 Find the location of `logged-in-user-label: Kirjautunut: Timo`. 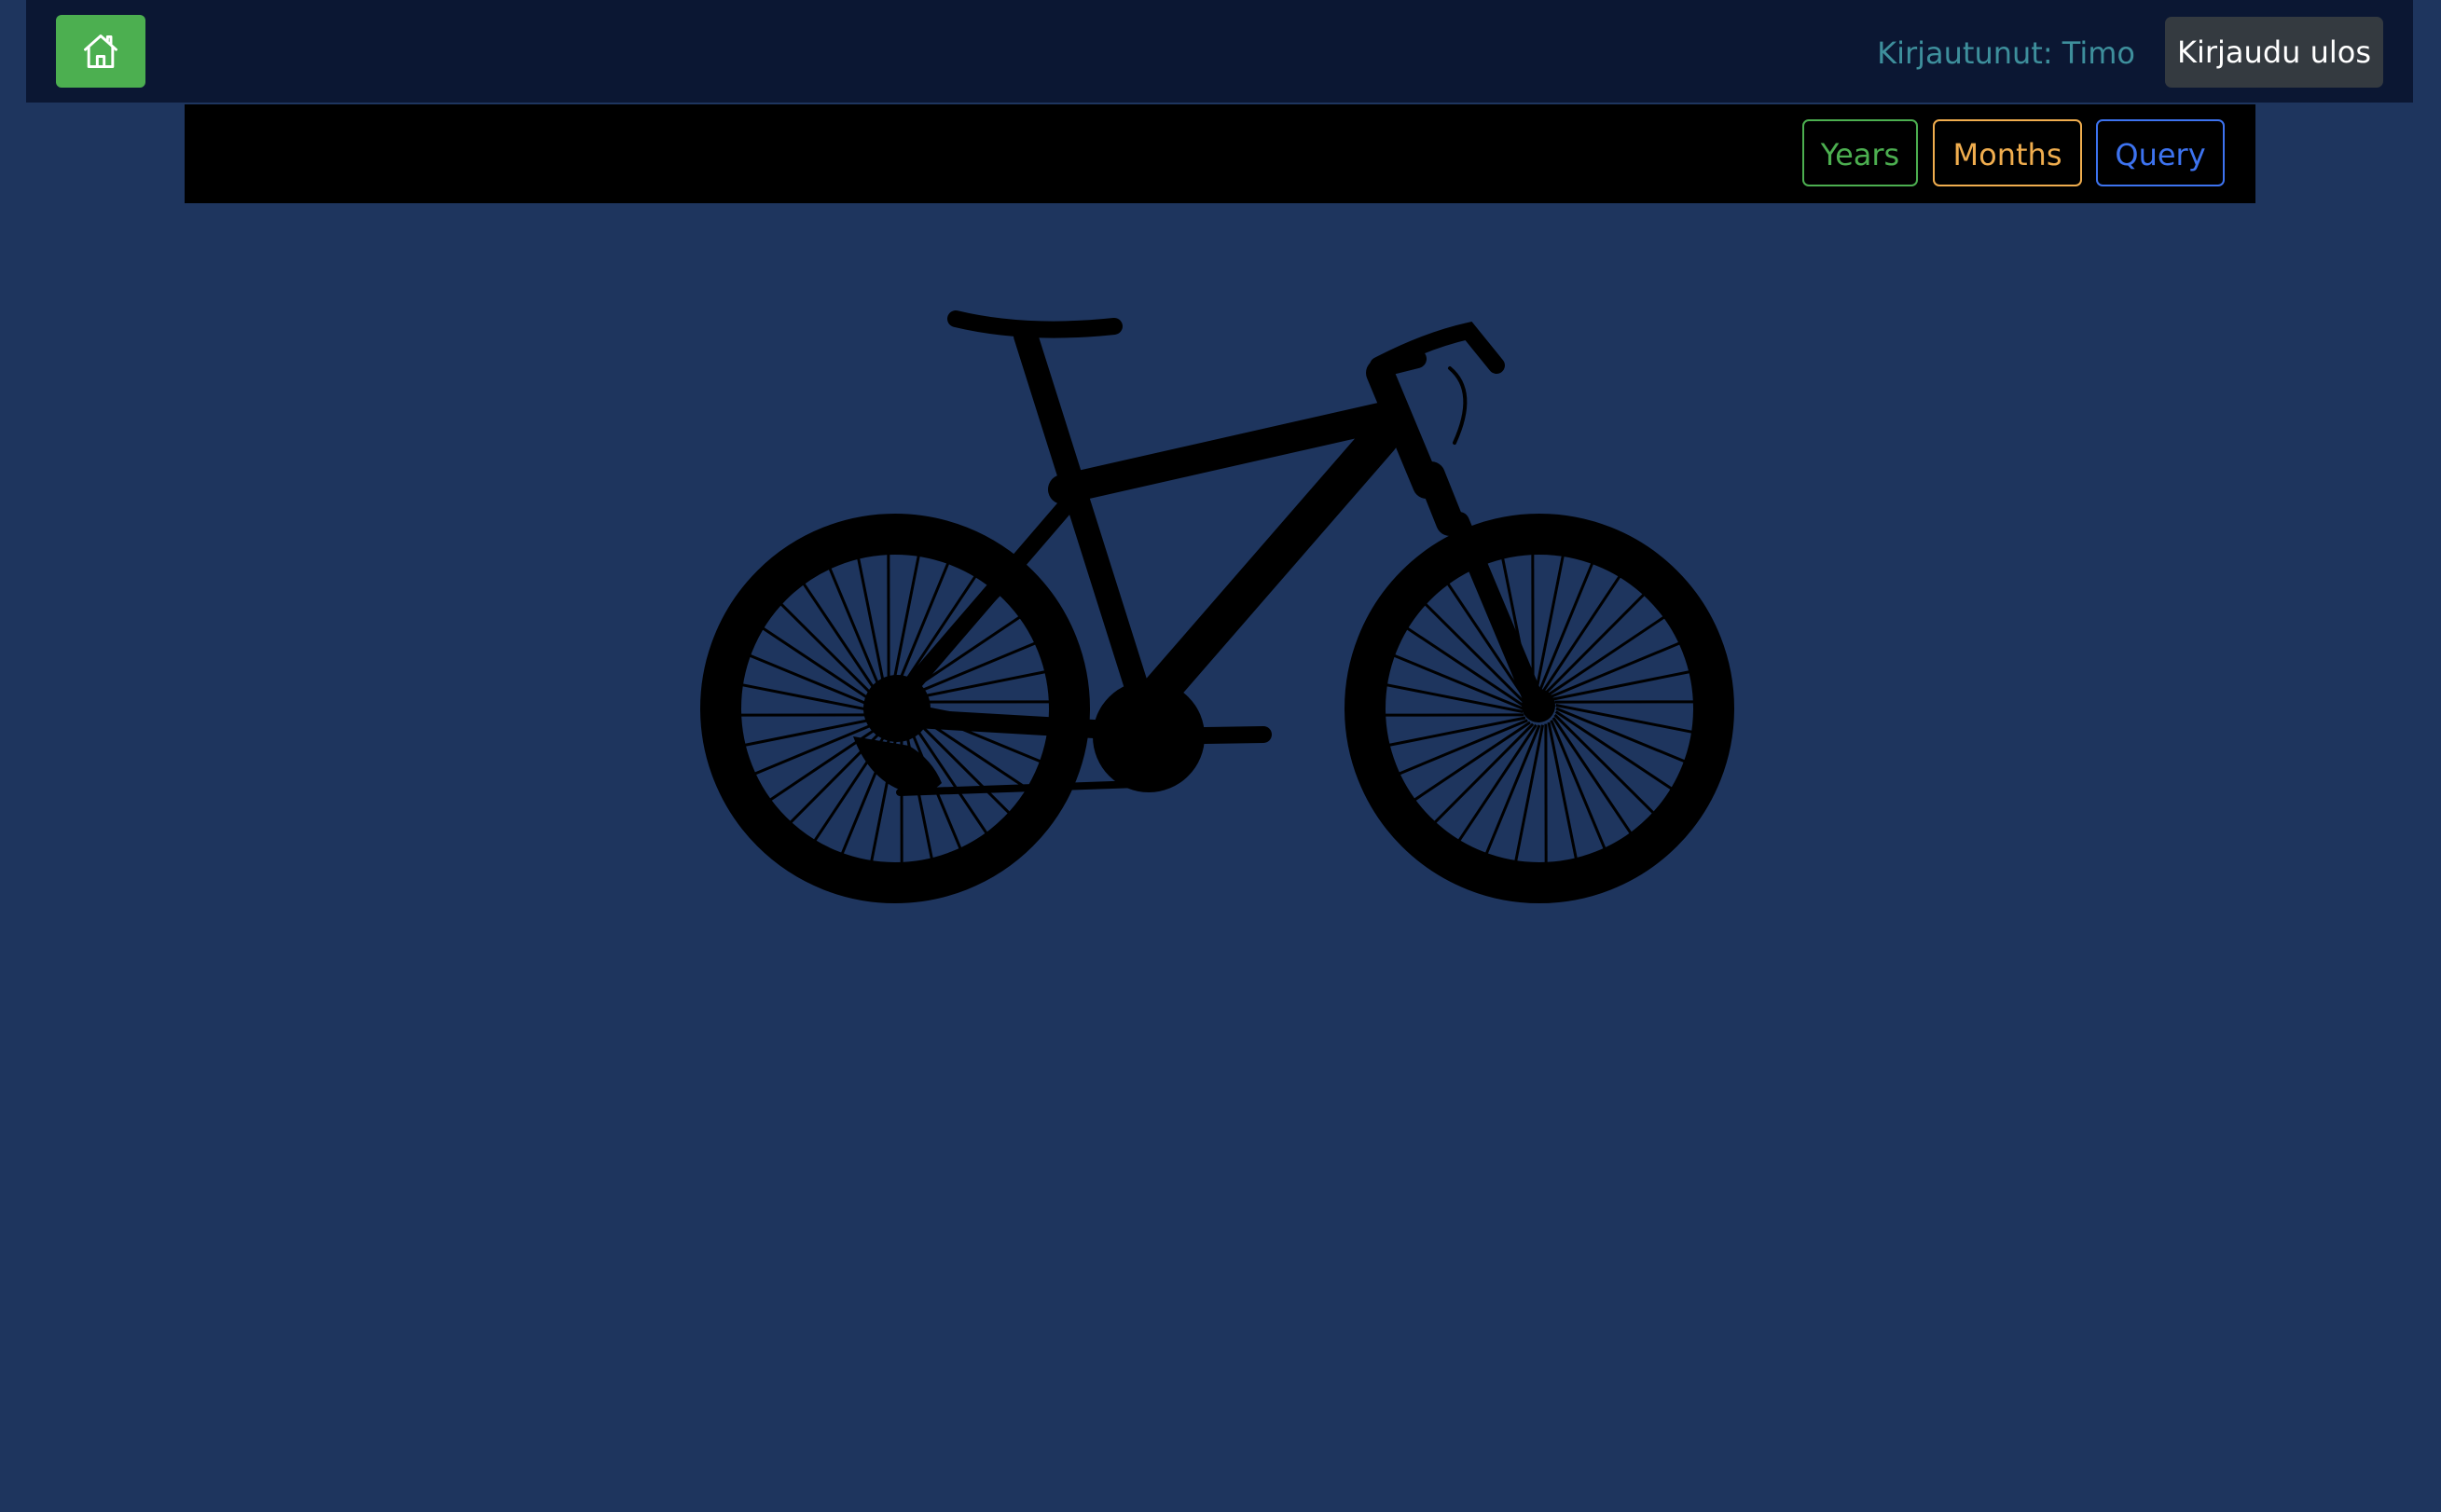

logged-in-user-label: Kirjautunut: Timo is located at coordinates (2006, 53).